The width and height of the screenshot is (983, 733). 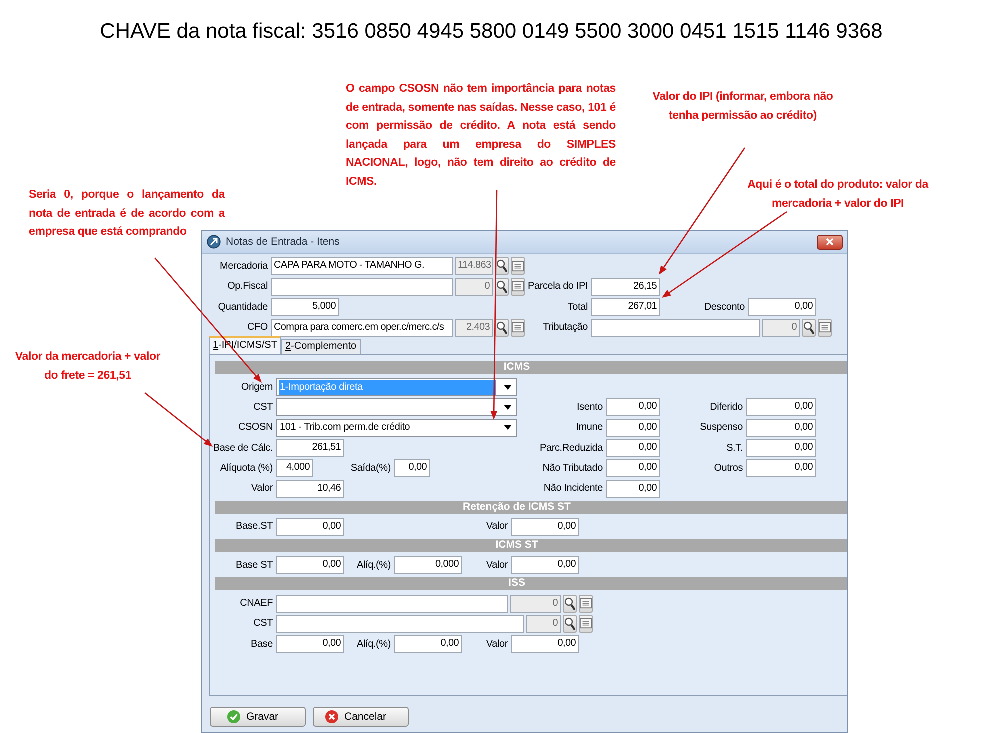 I want to click on cancel-icon, so click(x=332, y=717).